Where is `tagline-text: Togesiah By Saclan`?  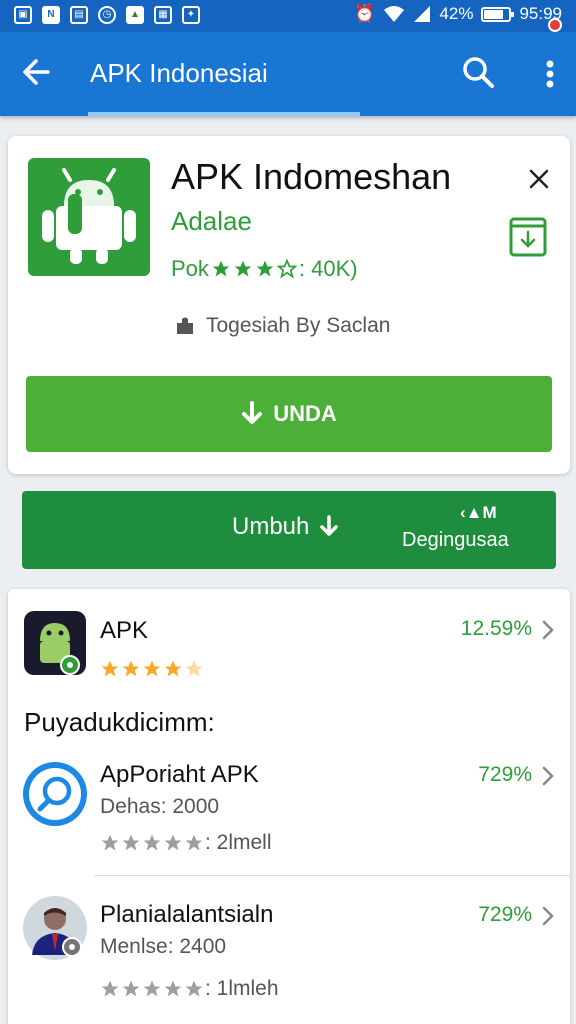 tagline-text: Togesiah By Saclan is located at coordinates (298, 325).